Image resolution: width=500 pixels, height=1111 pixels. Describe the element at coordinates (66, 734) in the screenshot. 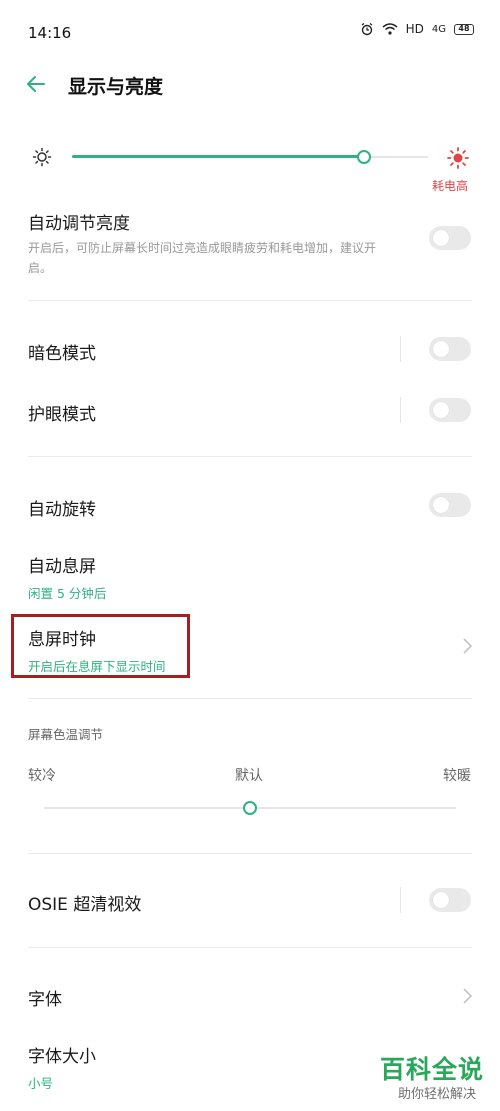

I see `color-temp-section-label: 屏幕色温调节` at that location.